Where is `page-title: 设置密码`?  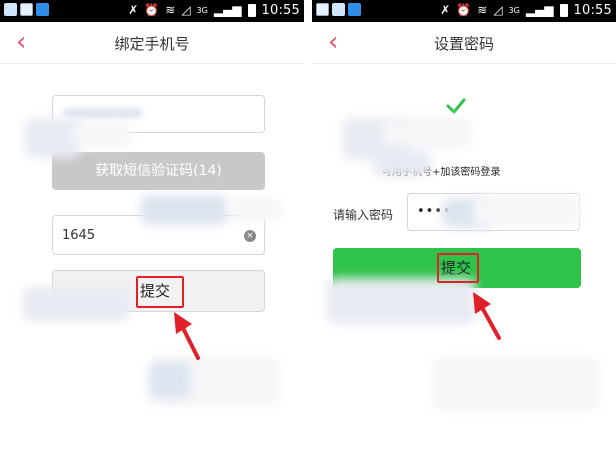
page-title: 设置密码 is located at coordinates (463, 44).